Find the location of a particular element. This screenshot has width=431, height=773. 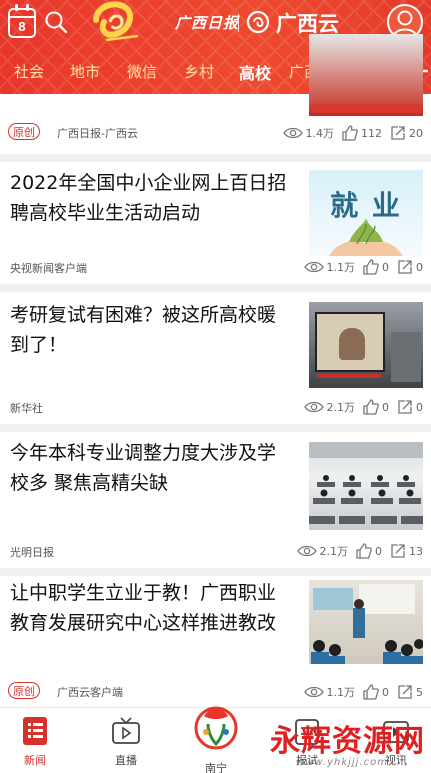

nanning-emblem-icon is located at coordinates (216, 731).